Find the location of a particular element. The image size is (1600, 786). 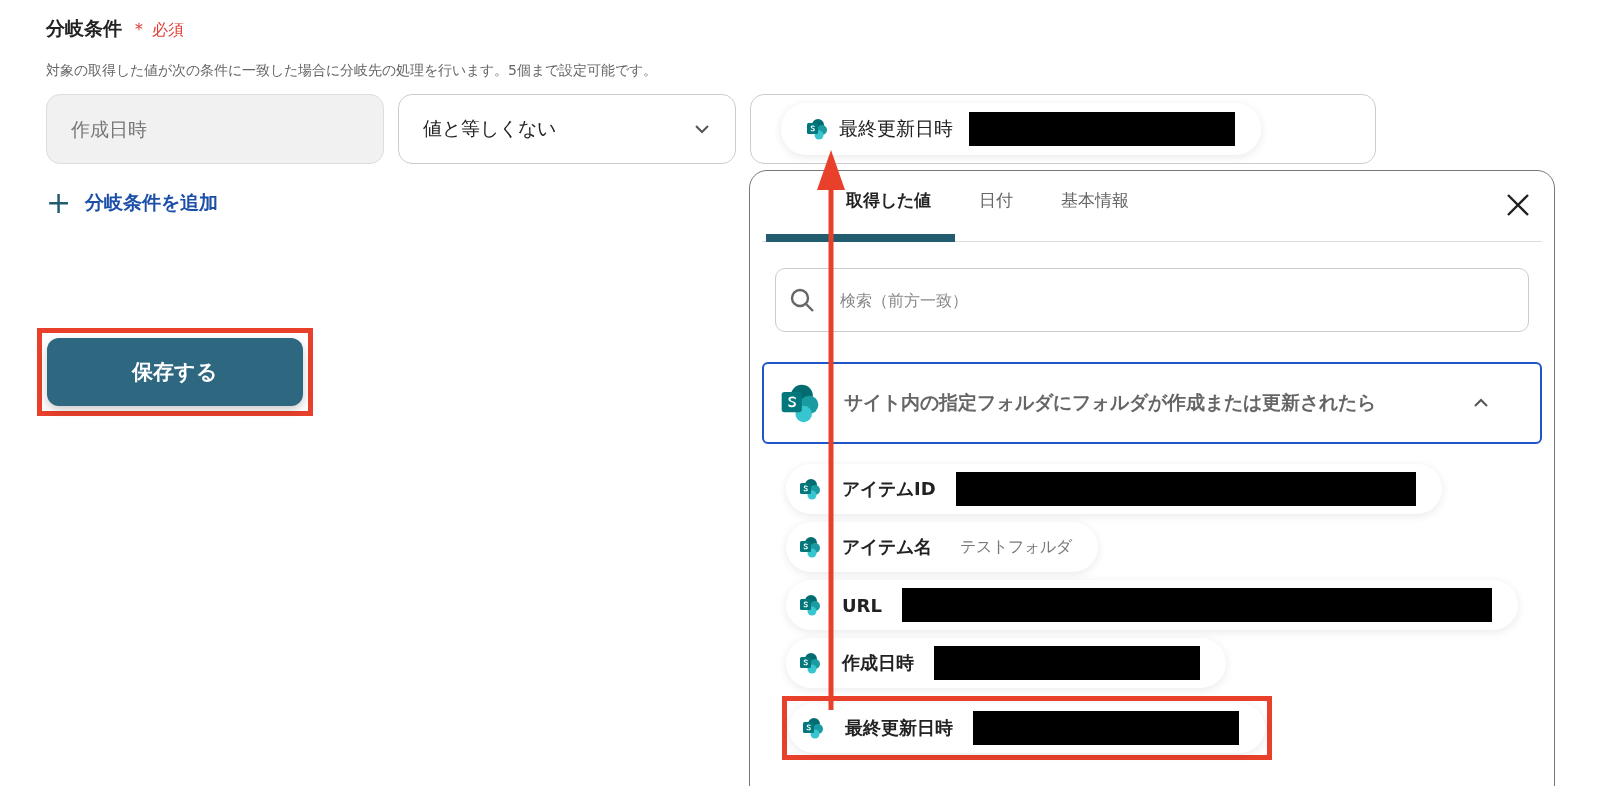

value-field: 最終更新日時 is located at coordinates (1063, 129).